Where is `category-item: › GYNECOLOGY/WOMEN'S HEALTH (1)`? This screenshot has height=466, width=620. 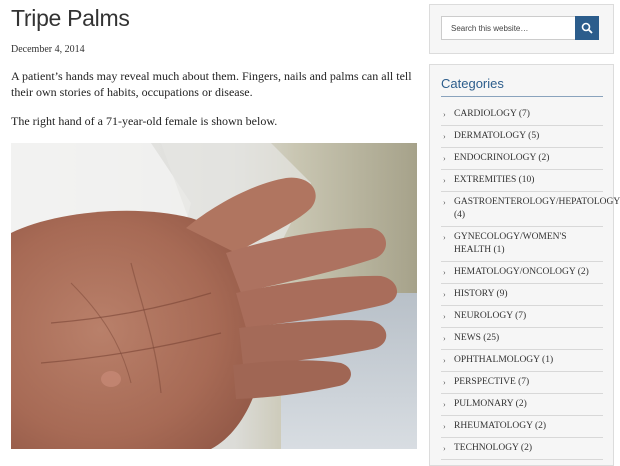
category-item: › GYNECOLOGY/WOMEN'S HEALTH (1) is located at coordinates (522, 244).